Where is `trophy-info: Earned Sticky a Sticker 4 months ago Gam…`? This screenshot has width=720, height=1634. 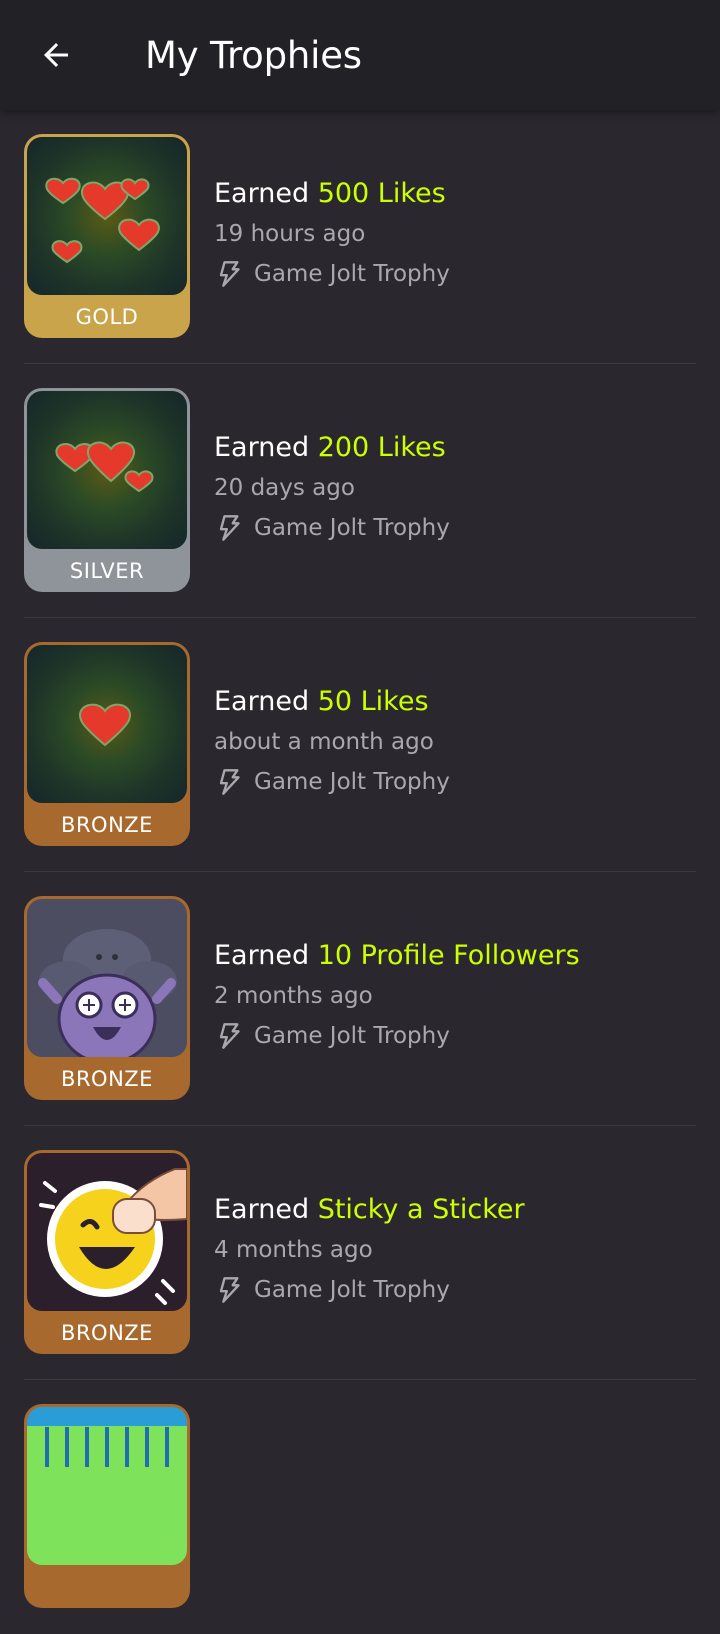
trophy-info: Earned Sticky a Sticker 4 months ago Gam… is located at coordinates (369, 1247).